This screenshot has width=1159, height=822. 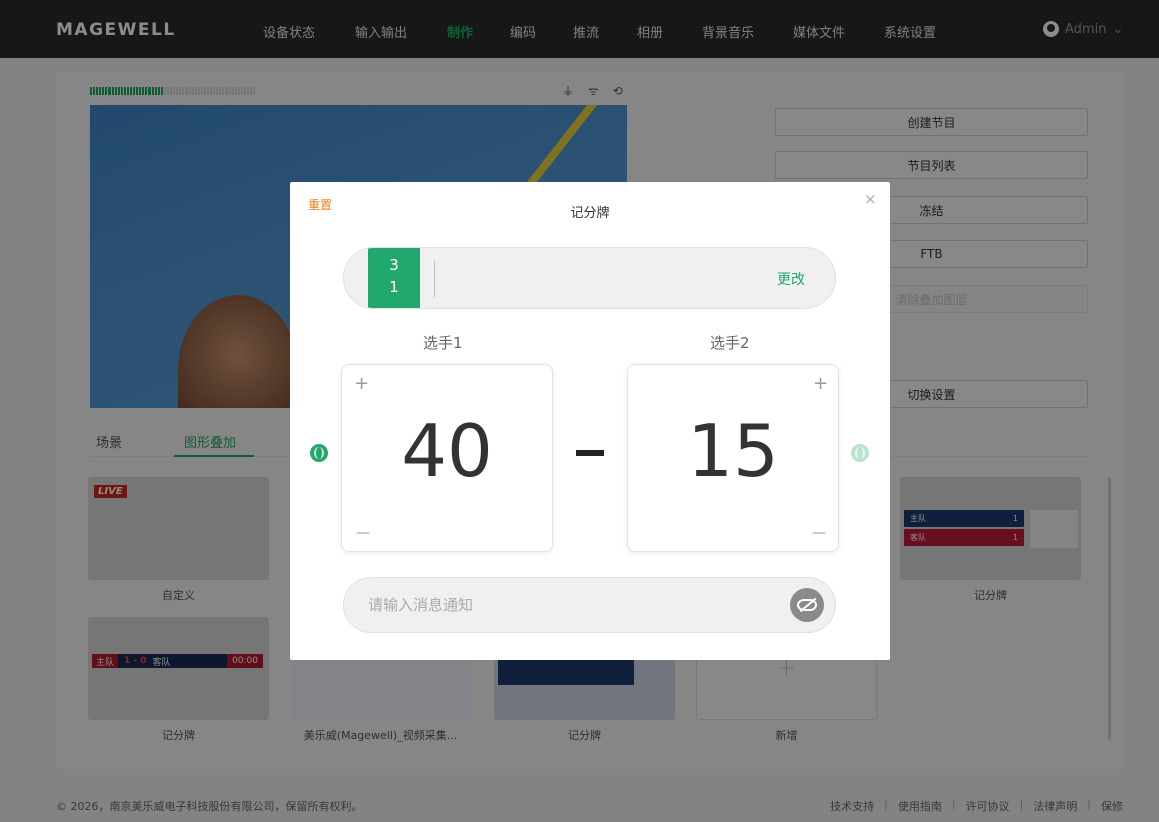 I want to click on hide-message-button, so click(x=807, y=605).